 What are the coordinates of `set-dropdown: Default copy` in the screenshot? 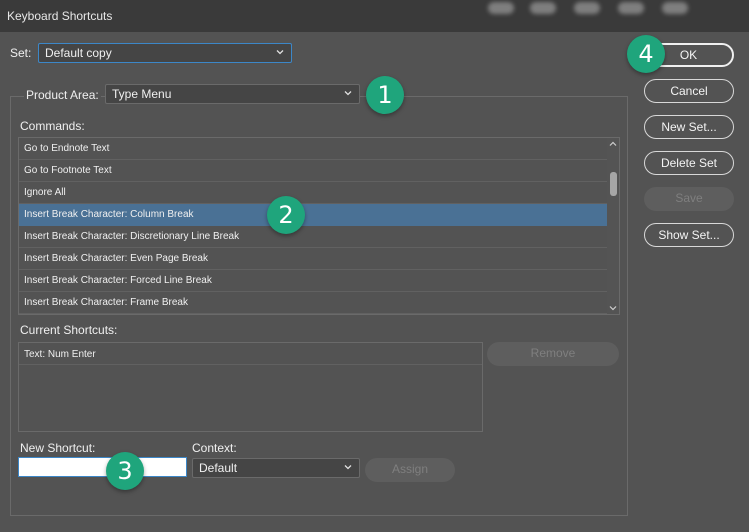 It's located at (165, 53).